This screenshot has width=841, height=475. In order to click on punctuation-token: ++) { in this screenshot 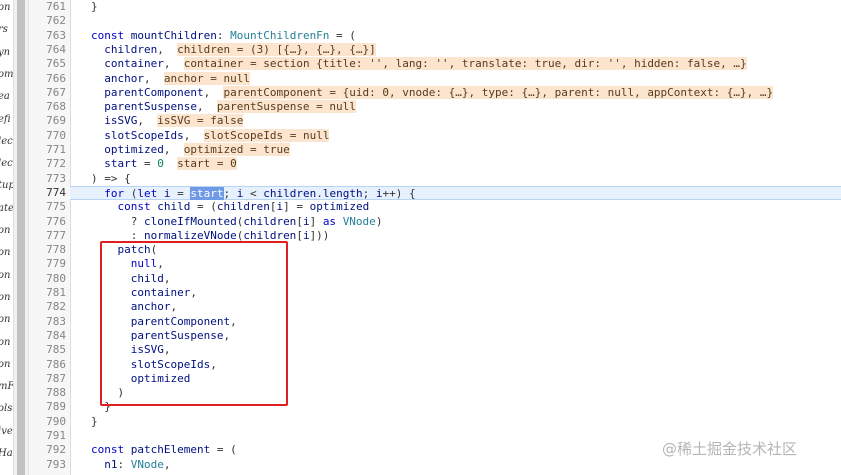, I will do `click(399, 193)`.